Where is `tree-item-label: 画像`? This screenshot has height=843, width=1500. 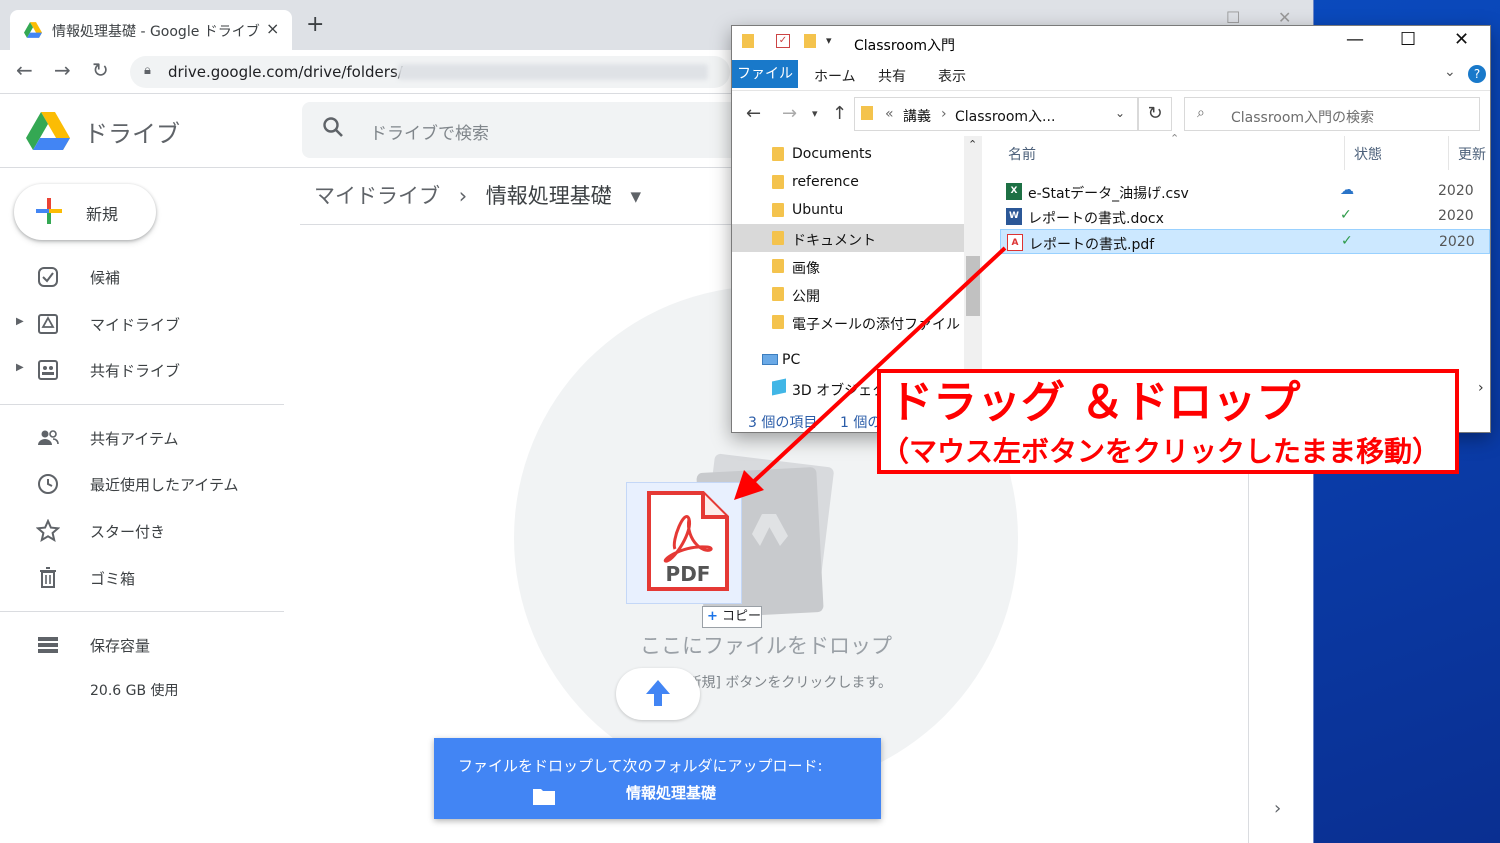 tree-item-label: 画像 is located at coordinates (806, 269).